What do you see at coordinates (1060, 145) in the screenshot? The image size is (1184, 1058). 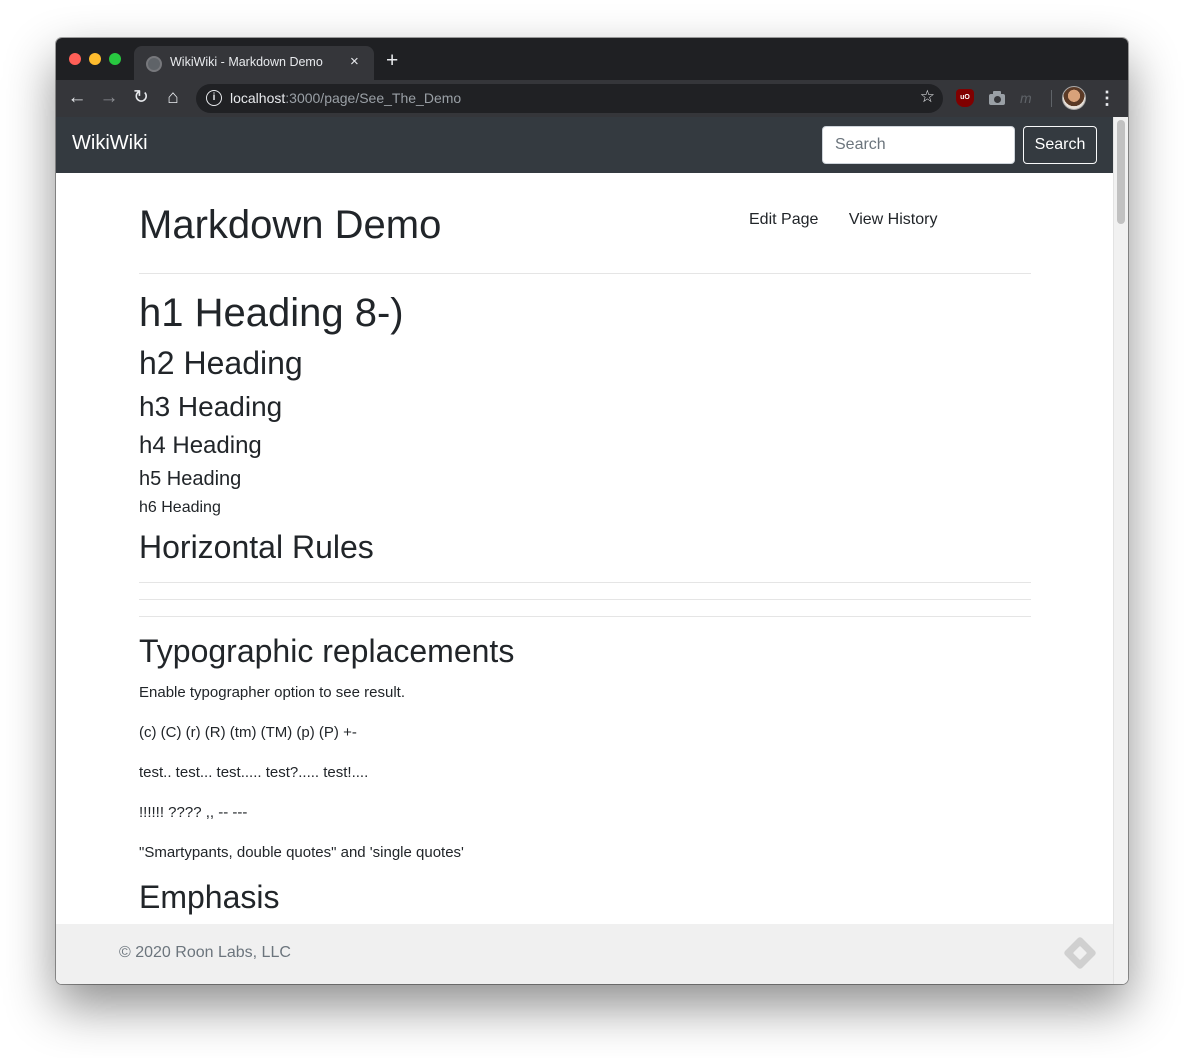 I see `search-button: Search` at bounding box center [1060, 145].